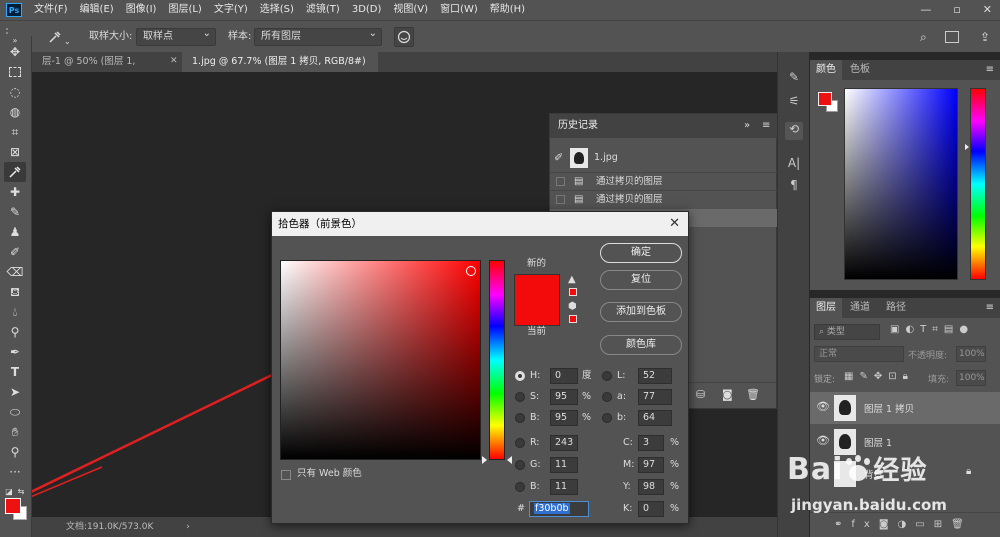 The image size is (1000, 537). What do you see at coordinates (277, 10) in the screenshot?
I see `menu-select: 选择(S)` at bounding box center [277, 10].